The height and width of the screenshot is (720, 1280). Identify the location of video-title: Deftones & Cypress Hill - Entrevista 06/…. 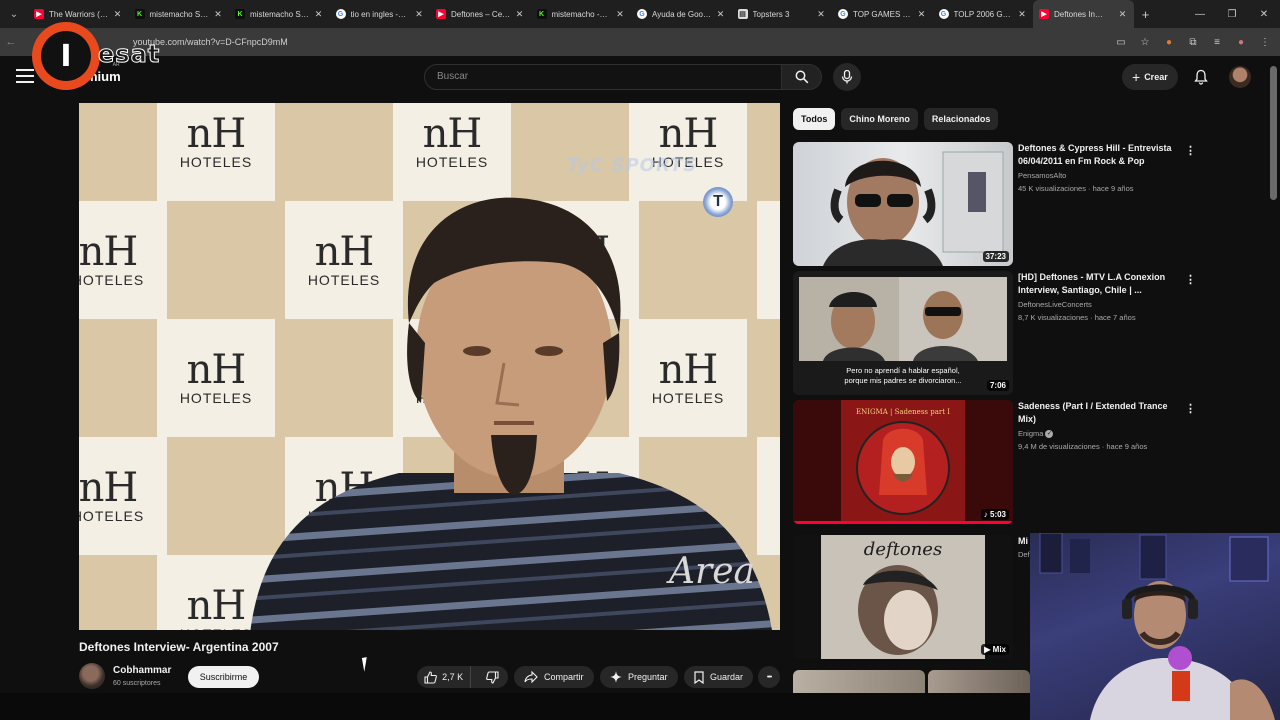
(1098, 155).